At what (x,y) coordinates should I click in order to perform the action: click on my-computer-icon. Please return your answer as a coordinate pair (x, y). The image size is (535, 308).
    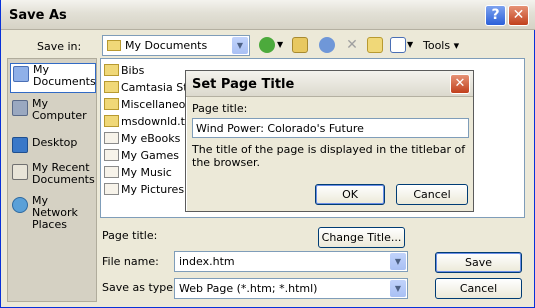
    Looking at the image, I should click on (20, 108).